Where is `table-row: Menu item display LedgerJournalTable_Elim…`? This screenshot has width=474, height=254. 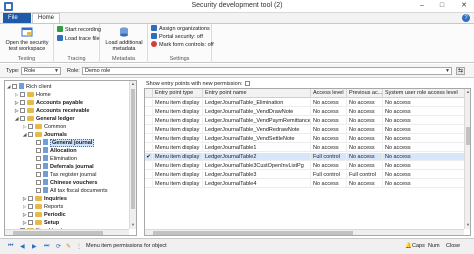
table-row: Menu item display LedgerJournalTable_Elim… is located at coordinates (305, 103).